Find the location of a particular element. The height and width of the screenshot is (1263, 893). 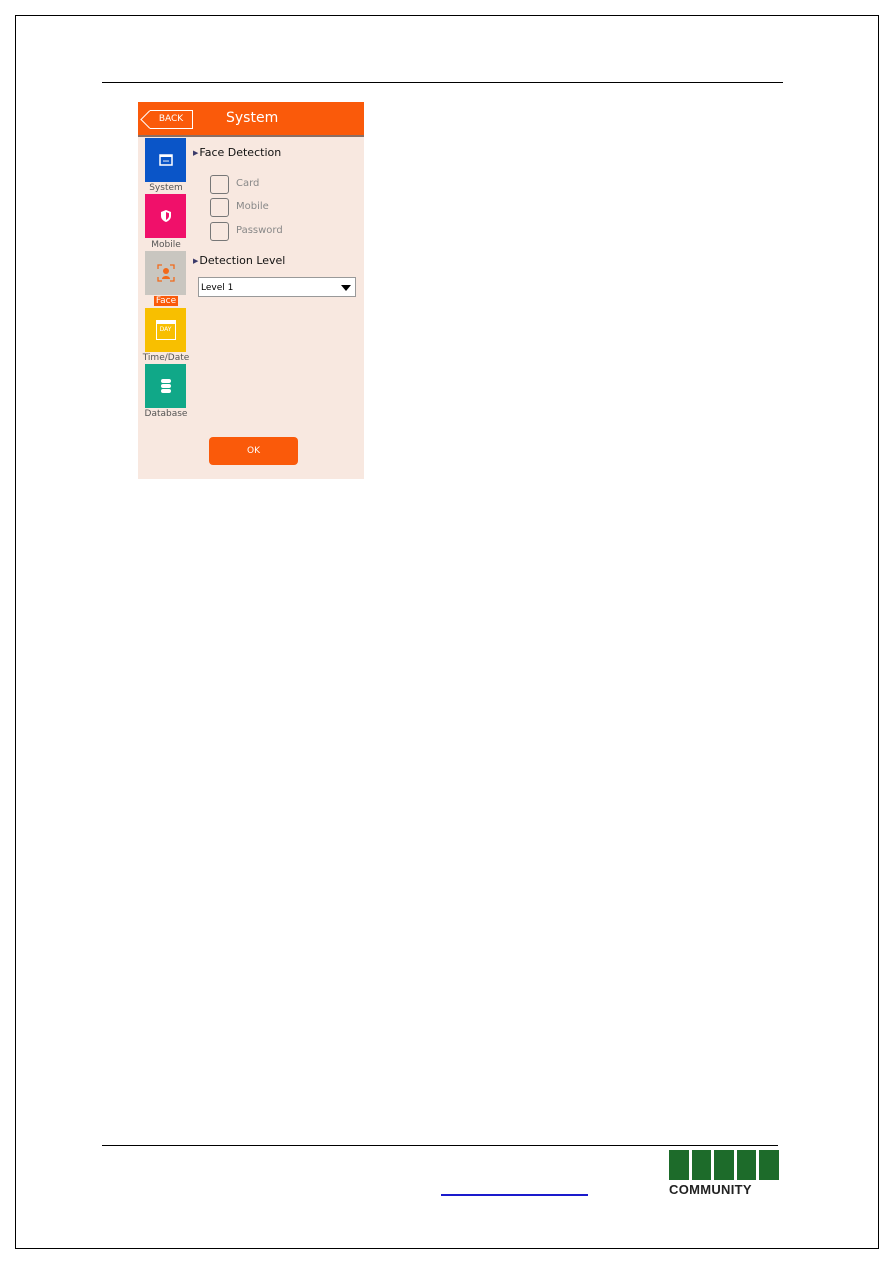

detection-level-heading: Detection Level is located at coordinates (239, 260).